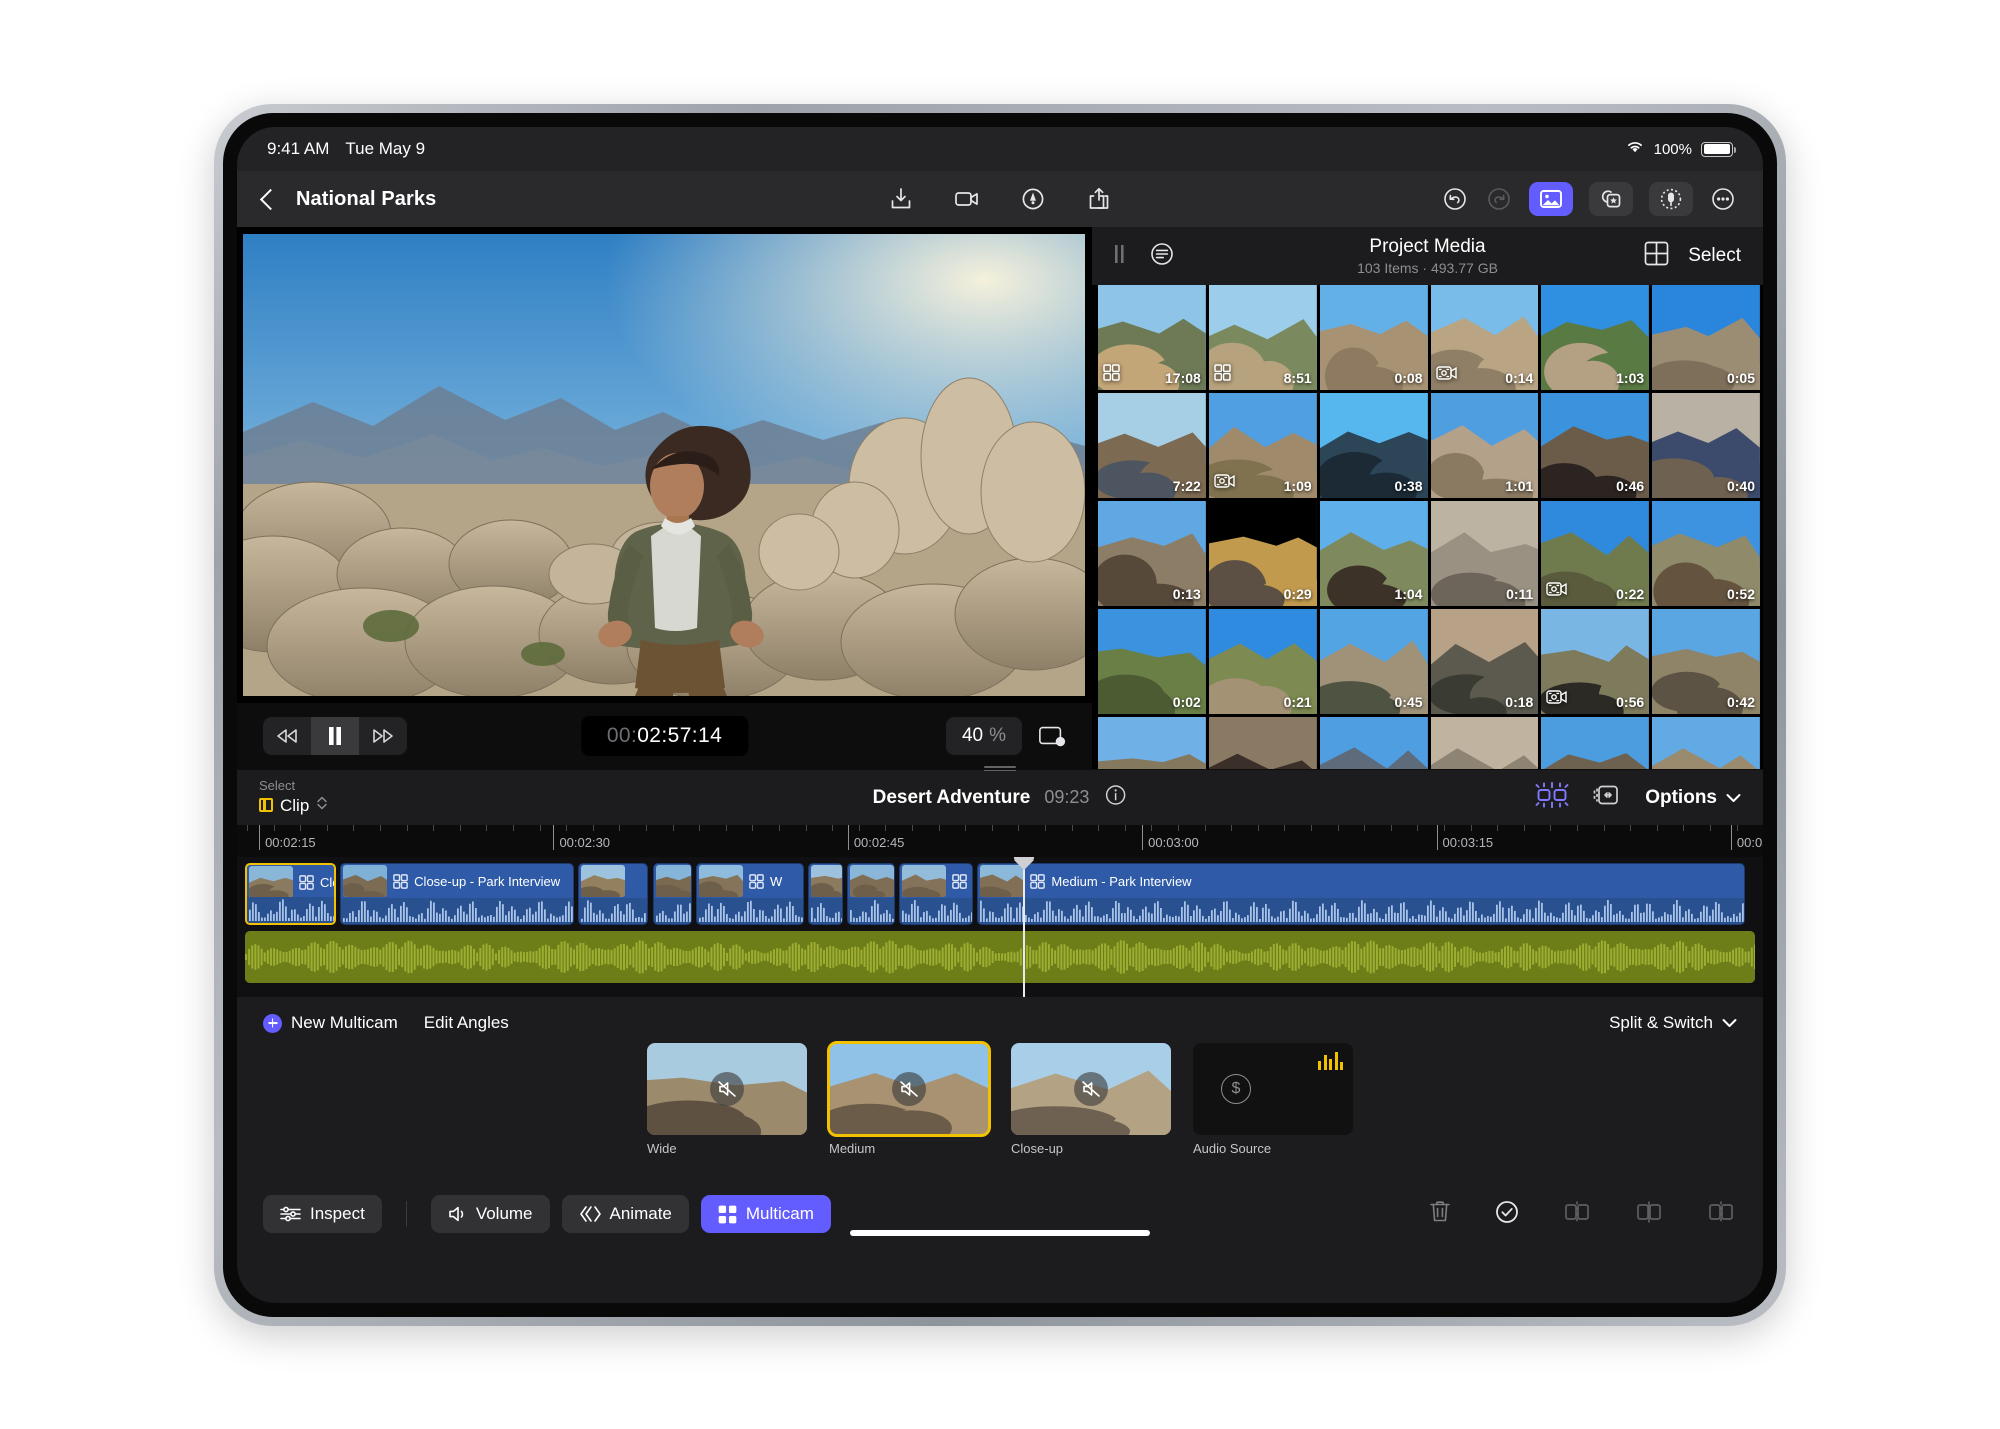 The image size is (2000, 1429). What do you see at coordinates (270, 199) in the screenshot?
I see `chevron-left-icon` at bounding box center [270, 199].